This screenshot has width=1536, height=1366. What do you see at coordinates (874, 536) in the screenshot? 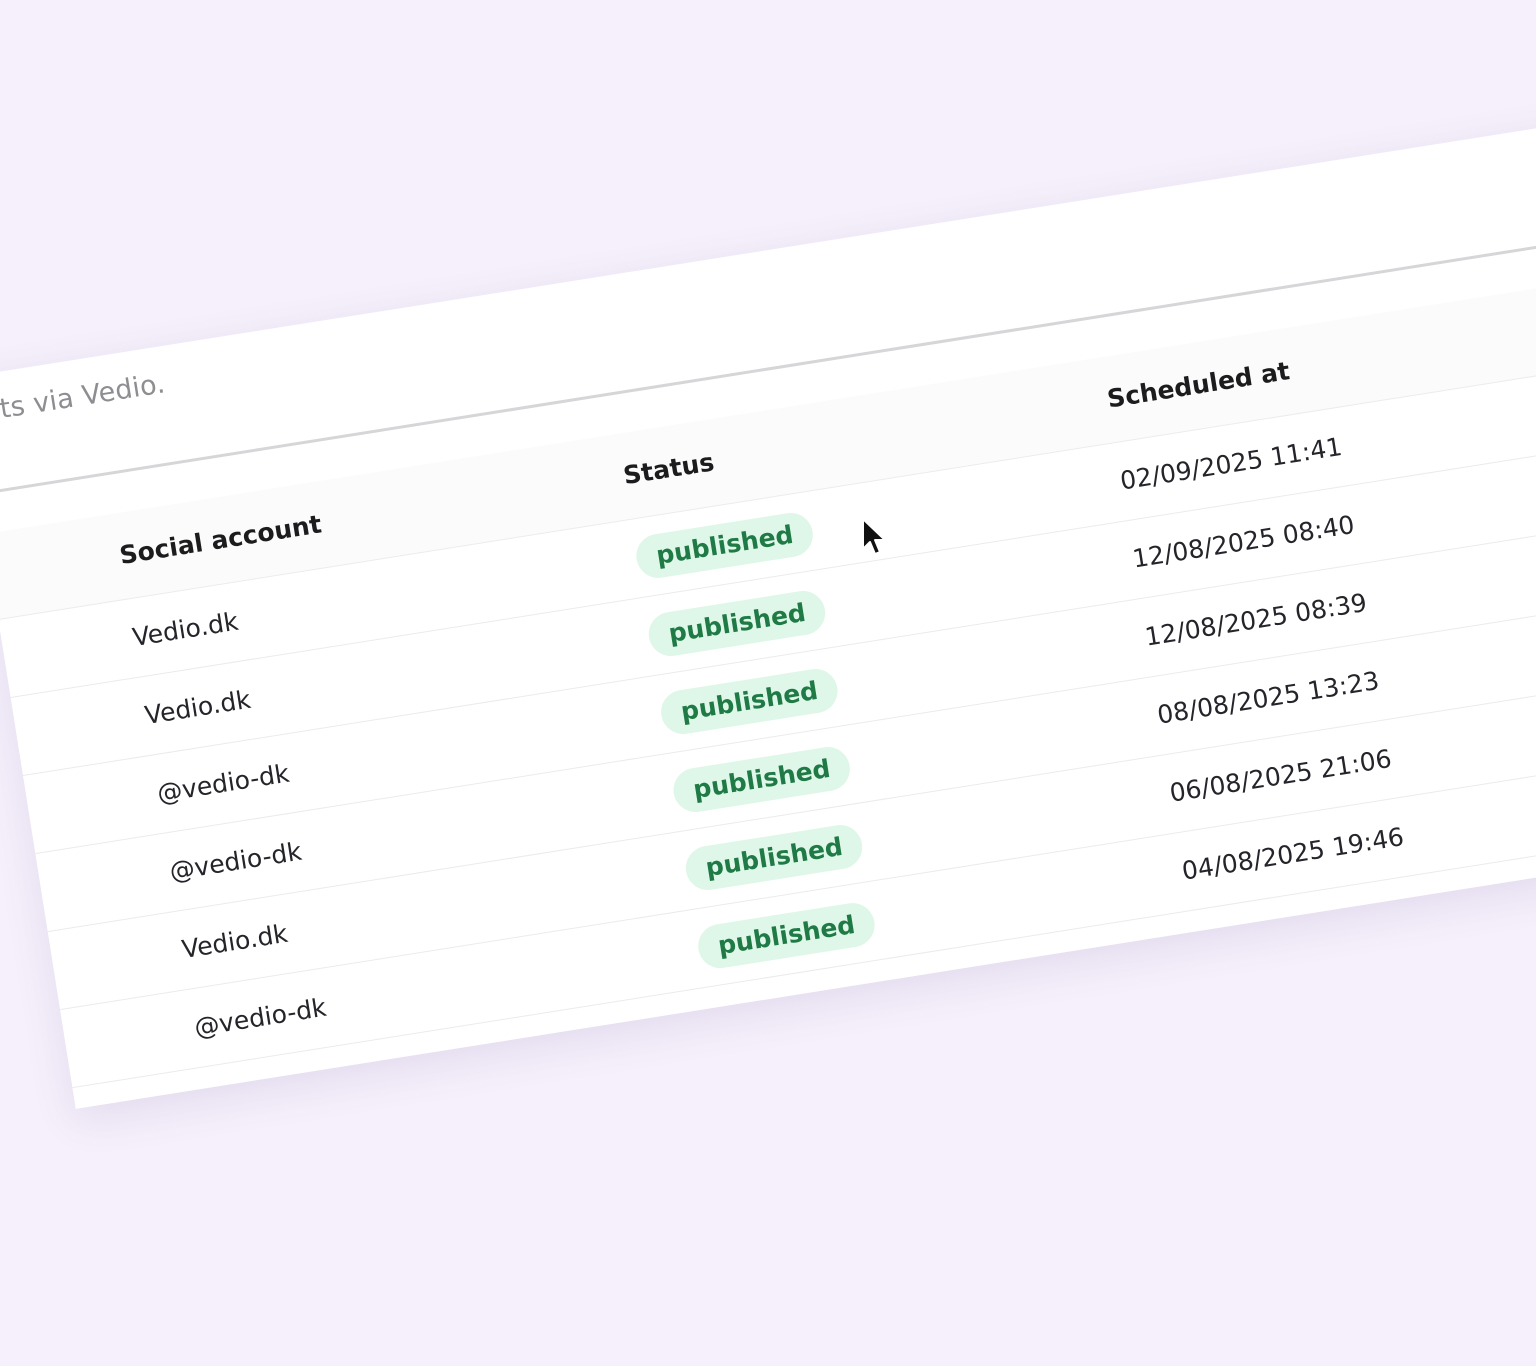
I see `mouse-pointer-icon` at bounding box center [874, 536].